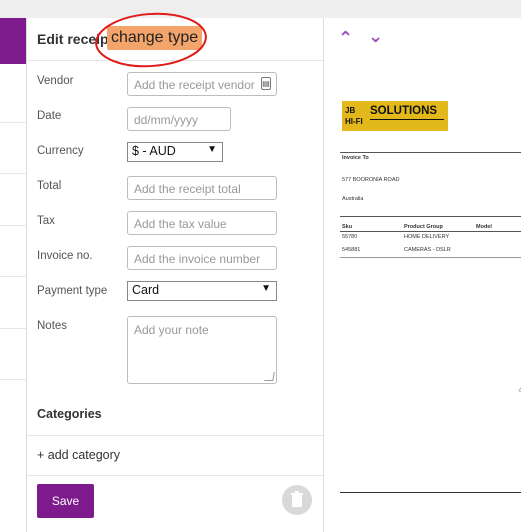  I want to click on logo-text: SOLUTIONS, so click(404, 111).